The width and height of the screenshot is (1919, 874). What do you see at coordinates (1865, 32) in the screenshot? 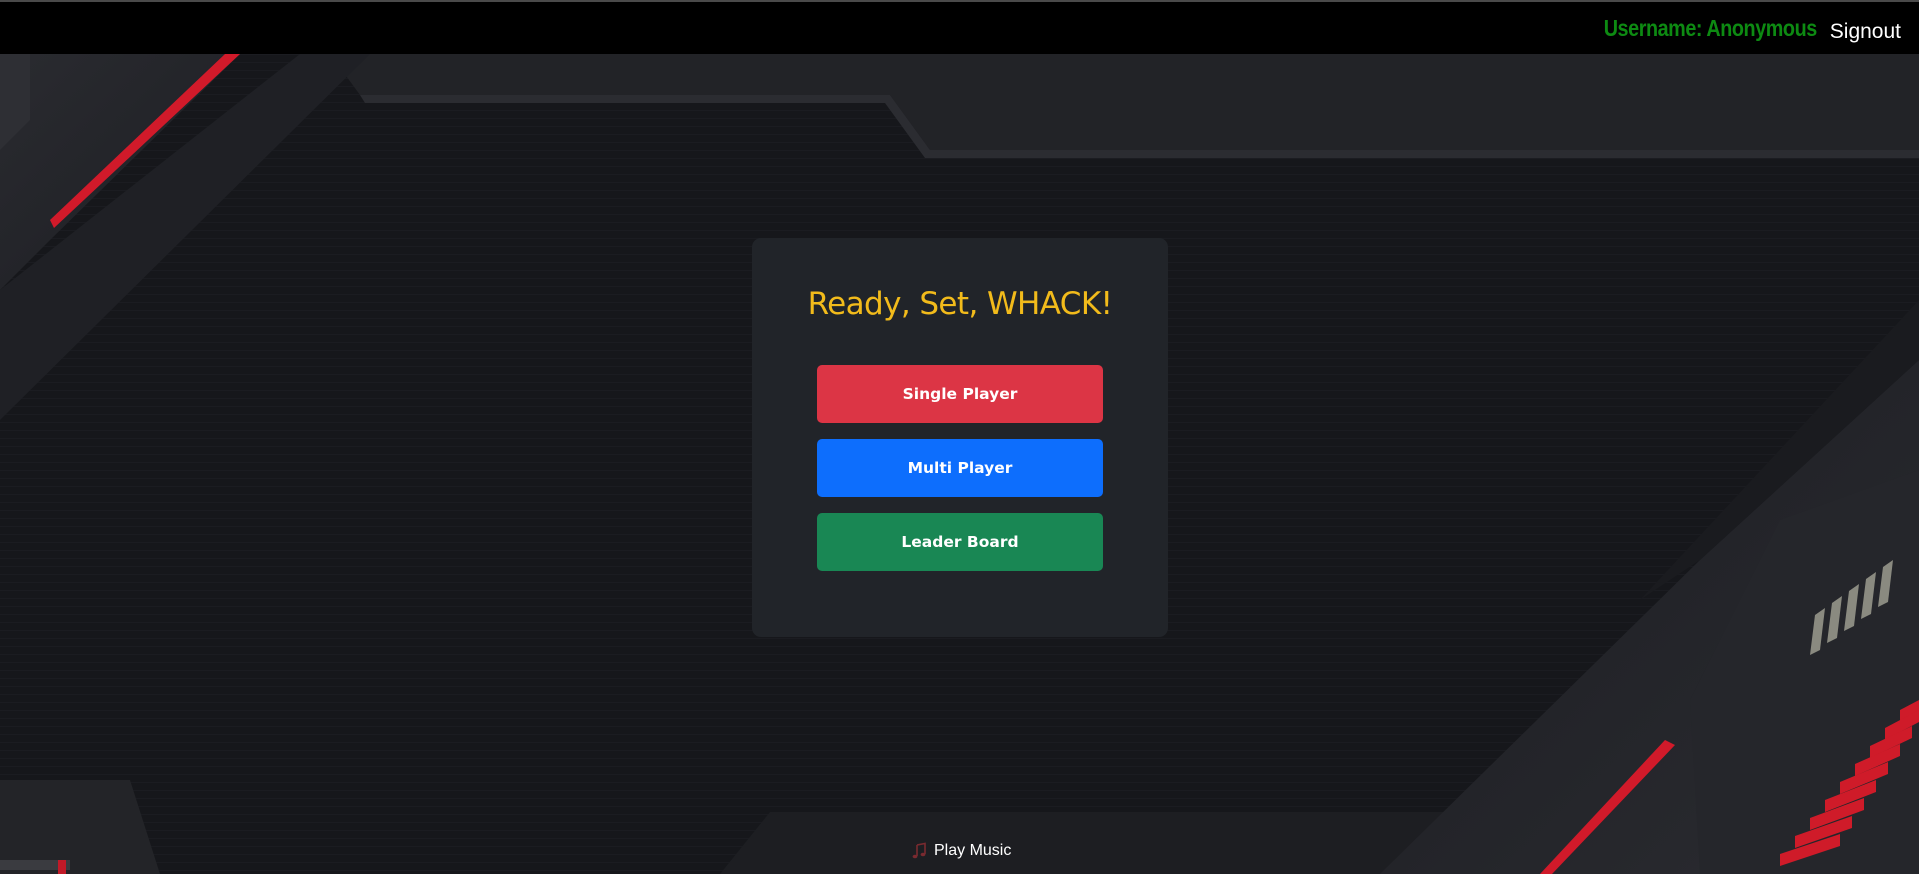
I see `signout-link: Signout` at bounding box center [1865, 32].